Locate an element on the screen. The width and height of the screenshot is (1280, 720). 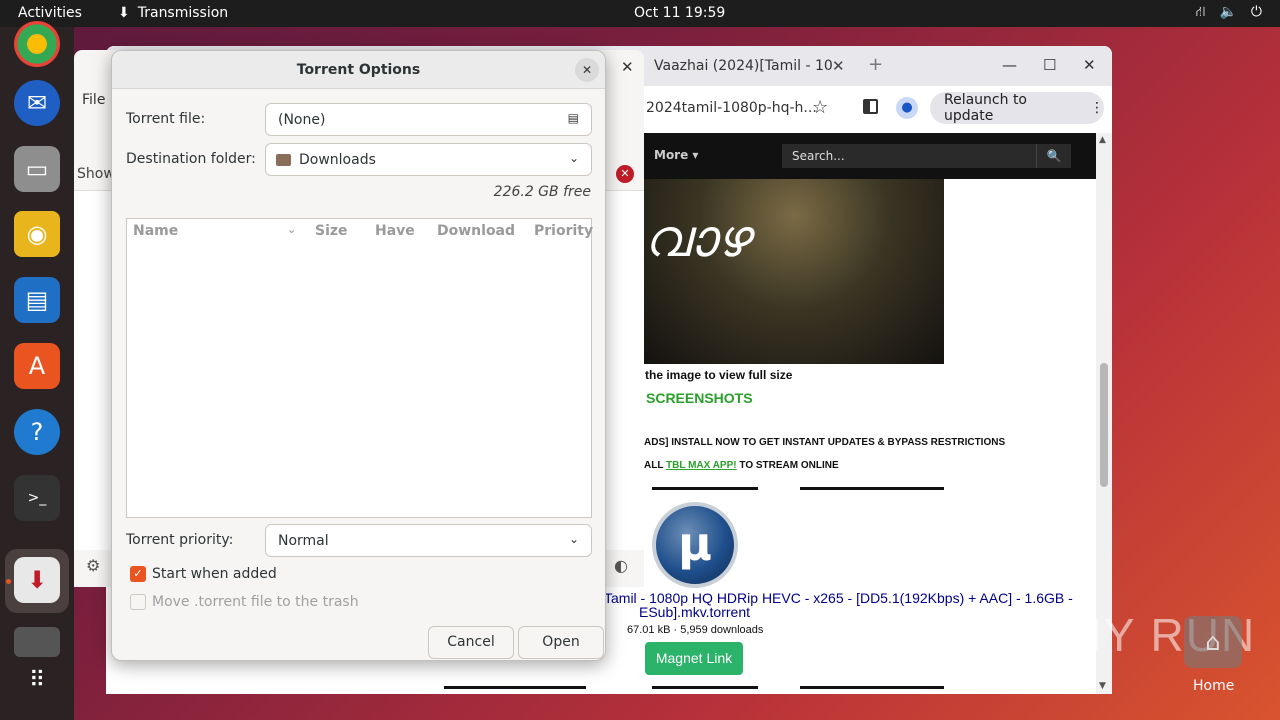
screenshots-heading: SCREENSHOTS is located at coordinates (699, 398).